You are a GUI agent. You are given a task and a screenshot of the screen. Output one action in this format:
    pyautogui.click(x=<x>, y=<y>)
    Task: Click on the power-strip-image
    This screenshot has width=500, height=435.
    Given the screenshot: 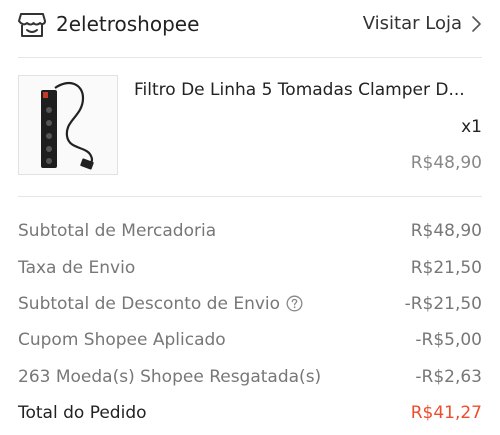 What is the action you would take?
    pyautogui.click(x=67, y=125)
    